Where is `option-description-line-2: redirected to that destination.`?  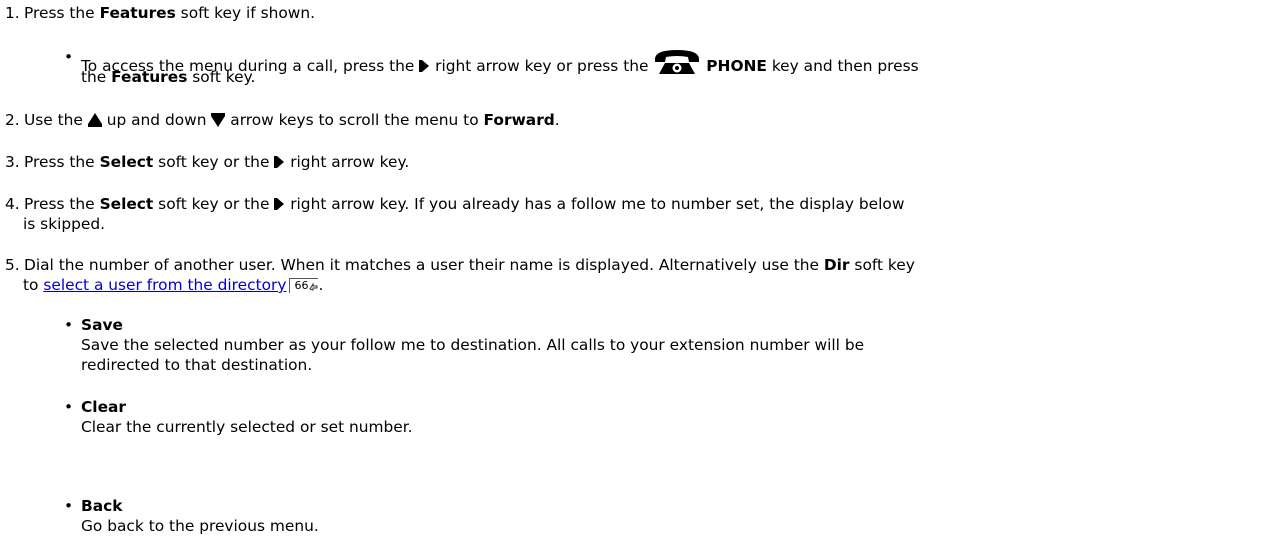 option-description-line-2: redirected to that destination. is located at coordinates (197, 365).